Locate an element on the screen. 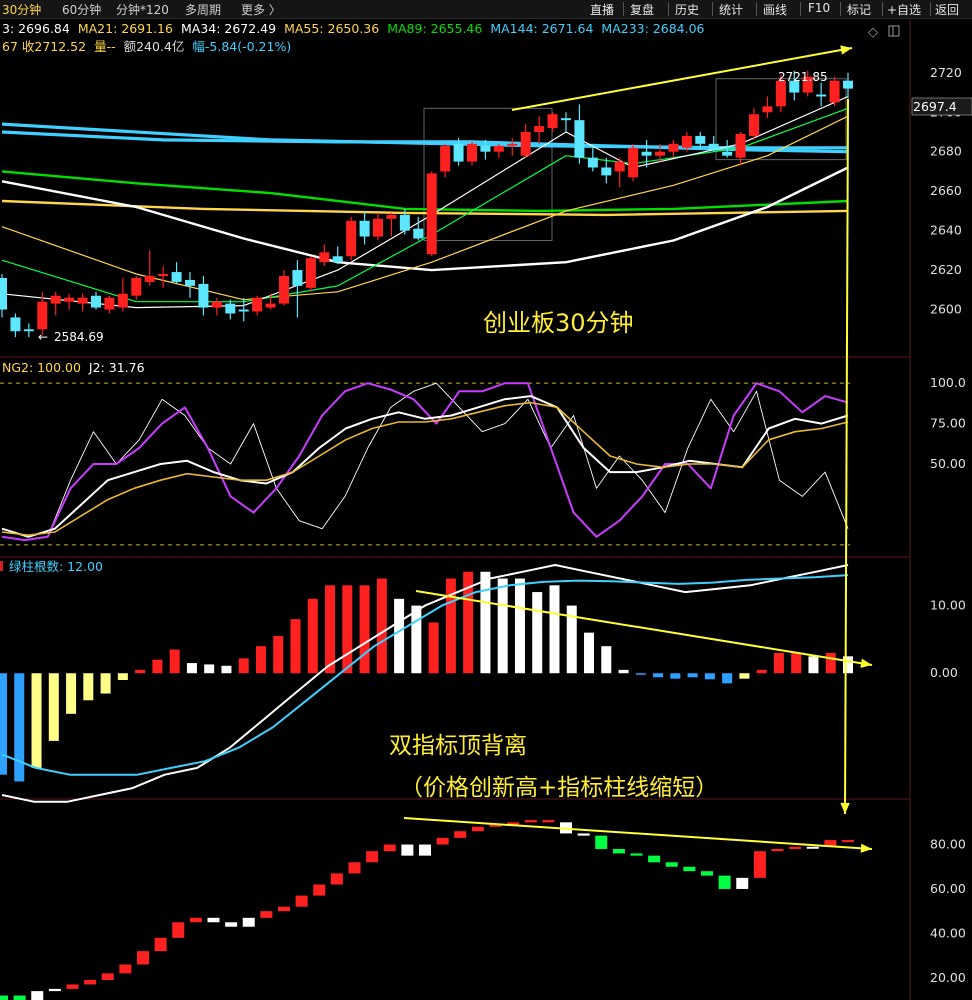  indicator-trend-arrow-head is located at coordinates (866, 848).